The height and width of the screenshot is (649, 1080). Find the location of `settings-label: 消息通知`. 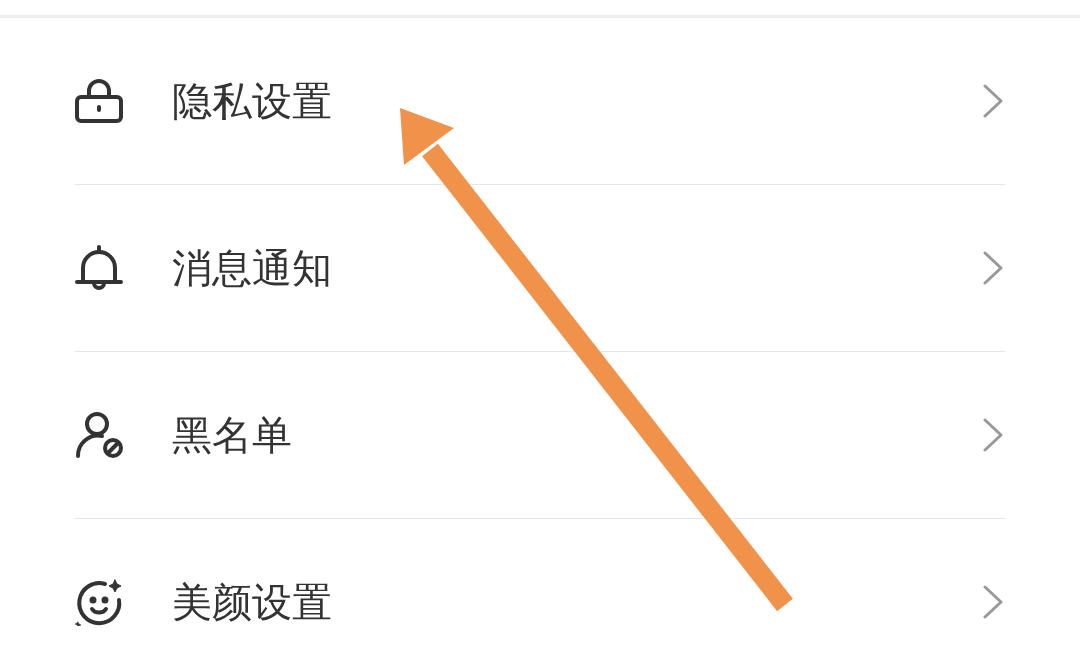

settings-label: 消息通知 is located at coordinates (252, 268).